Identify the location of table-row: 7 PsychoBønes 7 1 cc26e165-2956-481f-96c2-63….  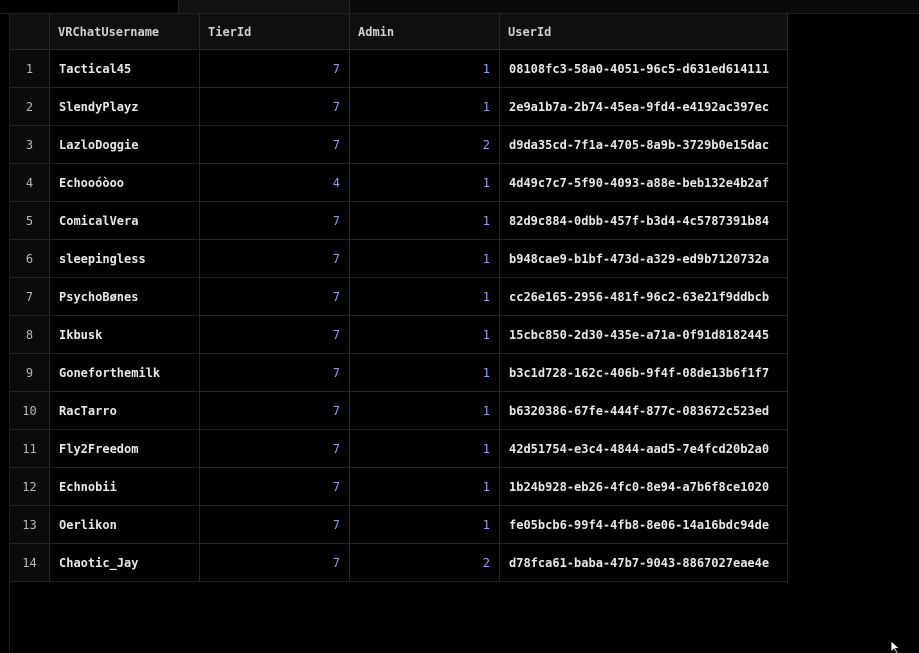
(399, 297).